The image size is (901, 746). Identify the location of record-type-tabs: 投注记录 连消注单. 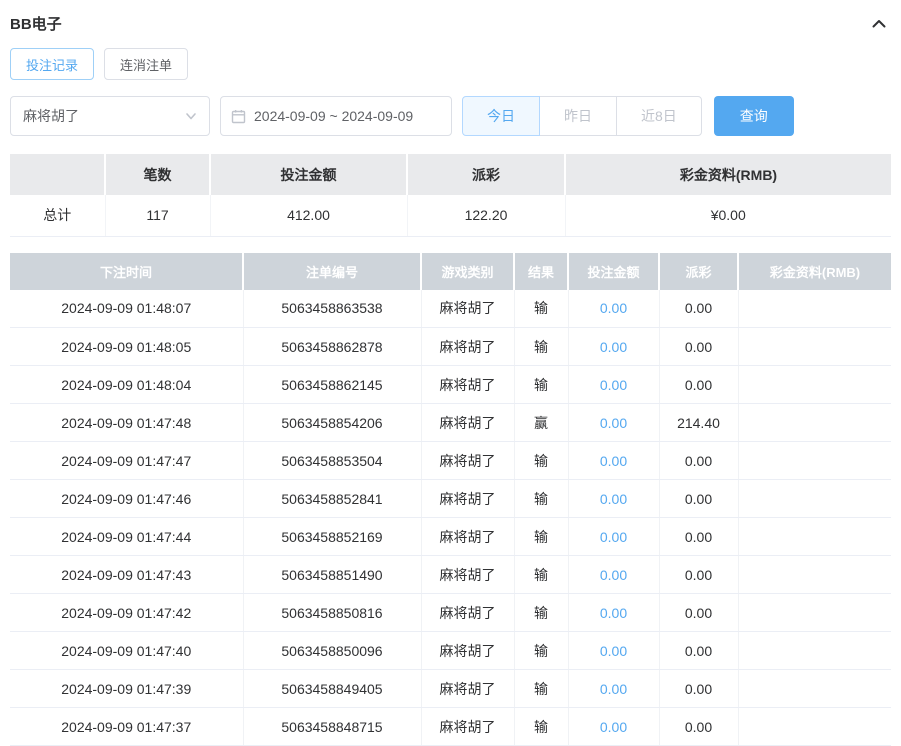
(450, 64).